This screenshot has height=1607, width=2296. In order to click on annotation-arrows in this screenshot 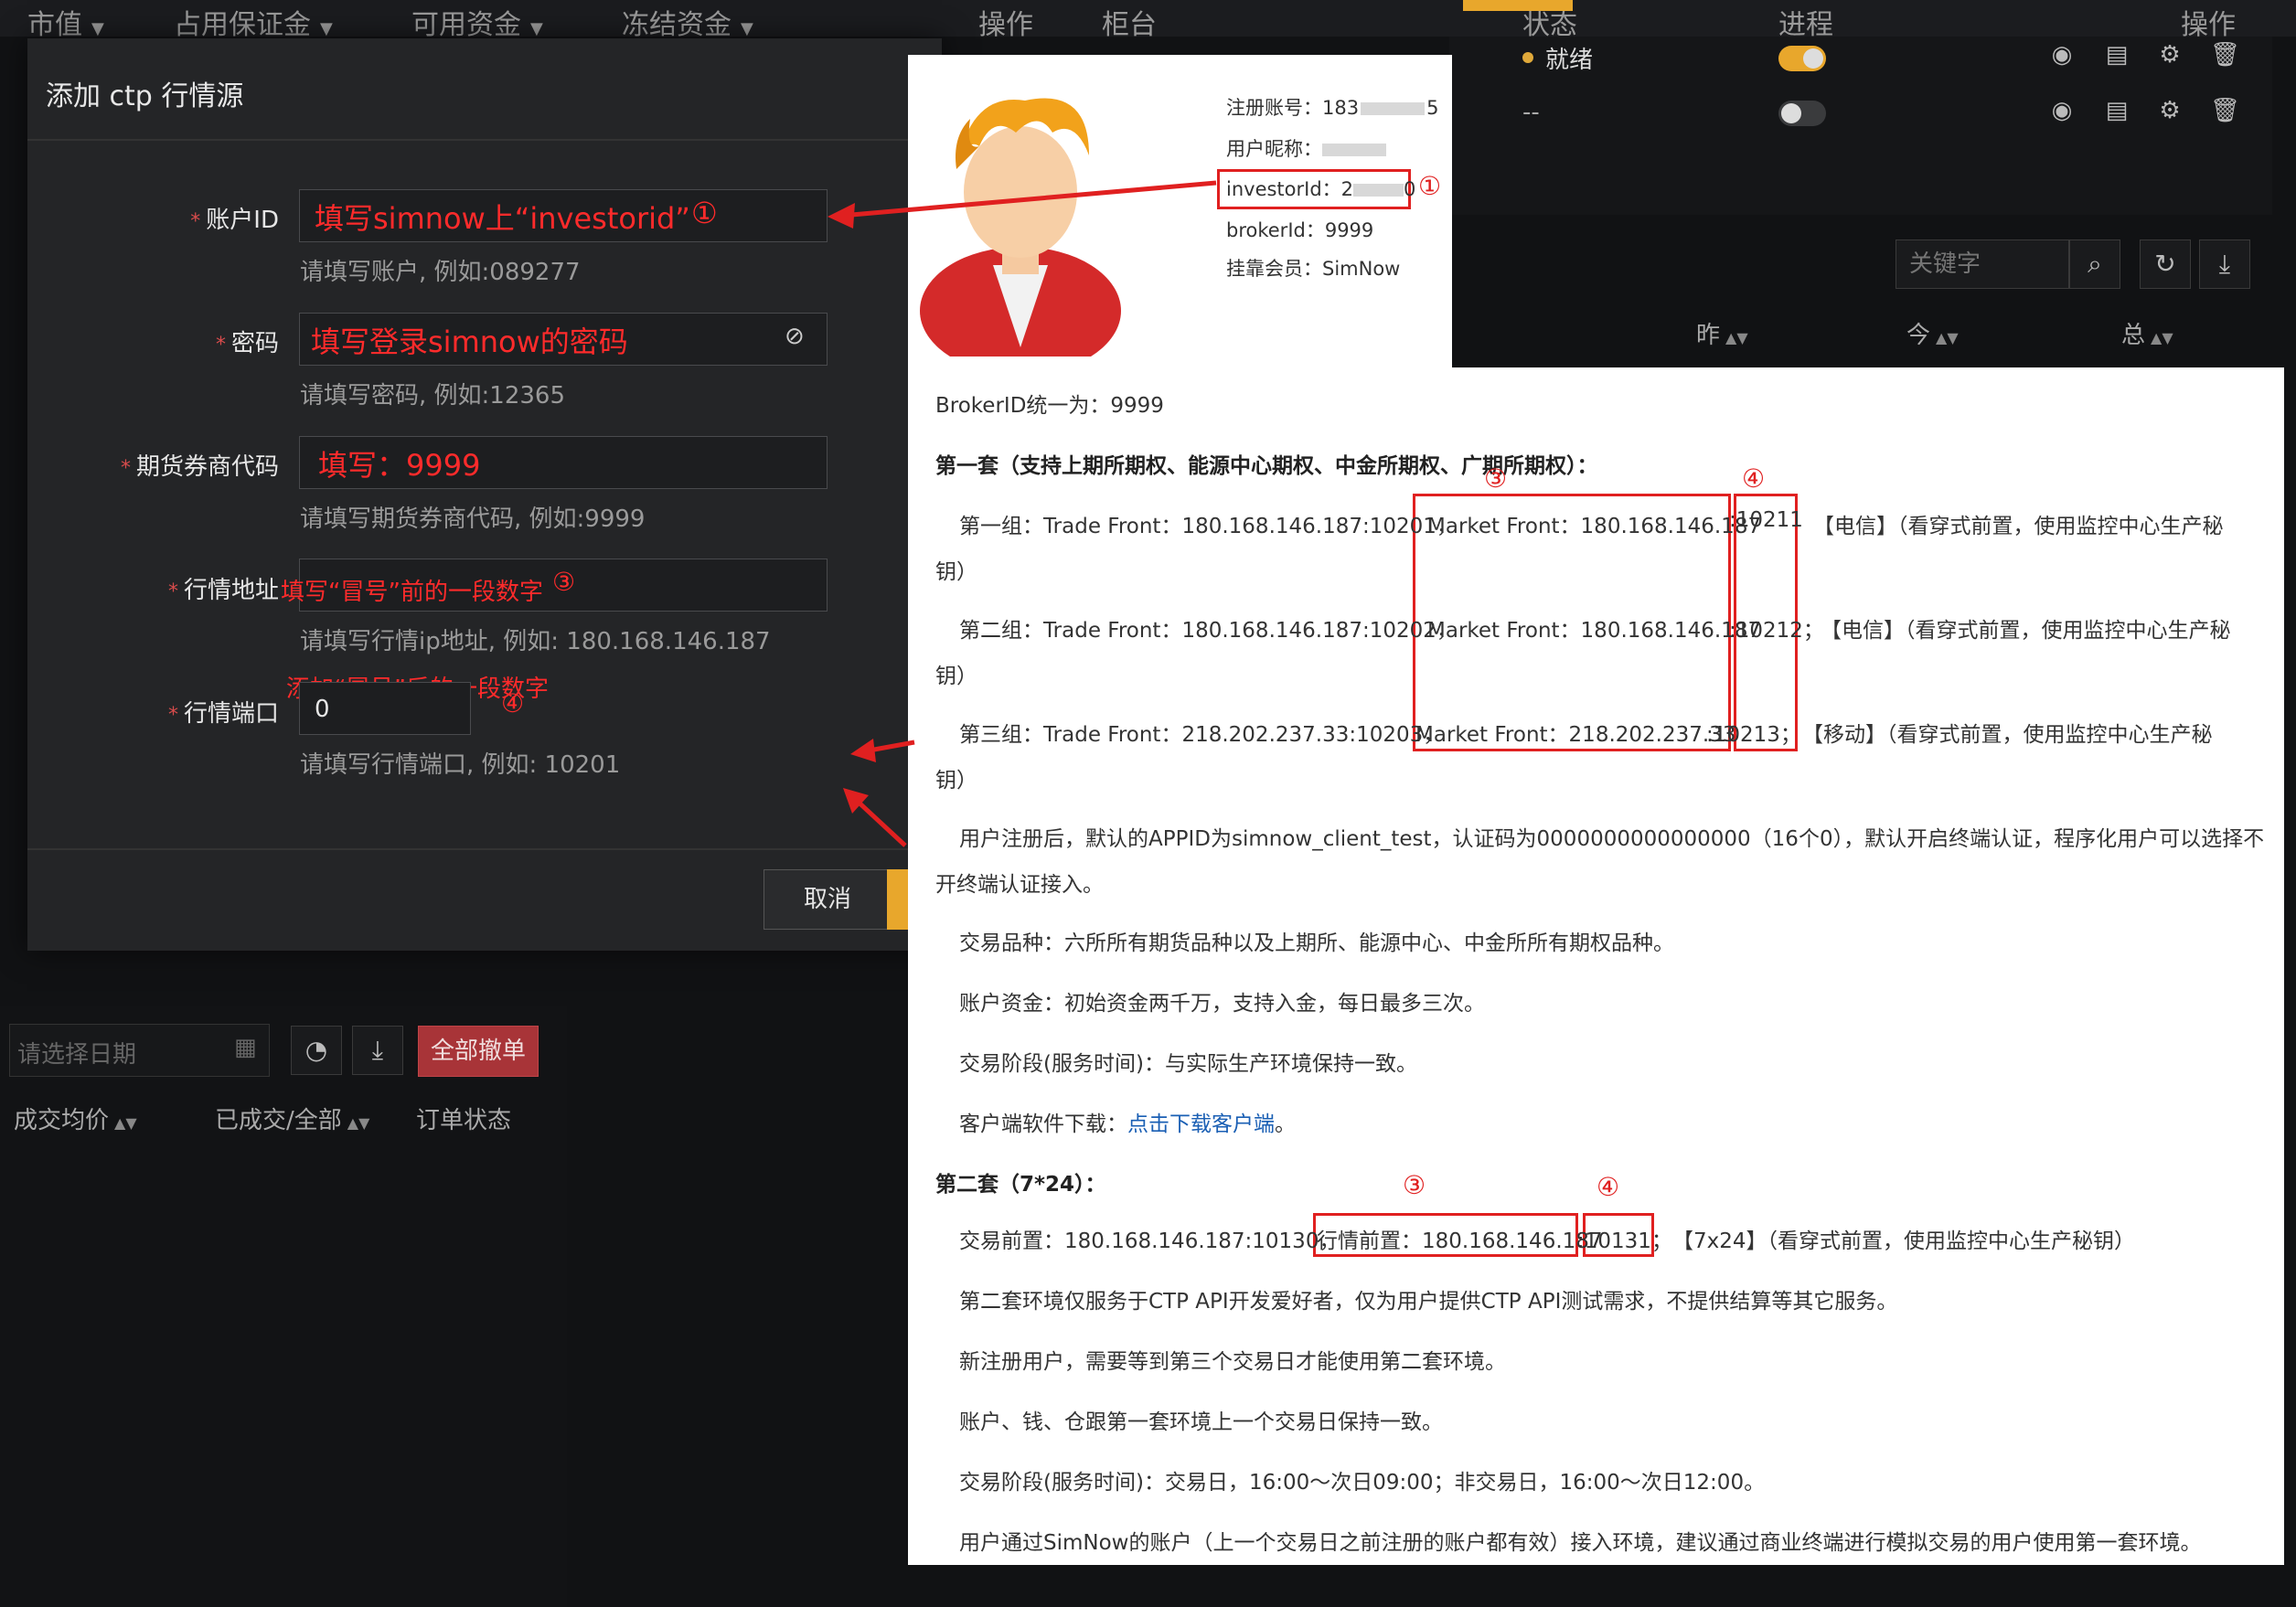, I will do `click(1022, 513)`.